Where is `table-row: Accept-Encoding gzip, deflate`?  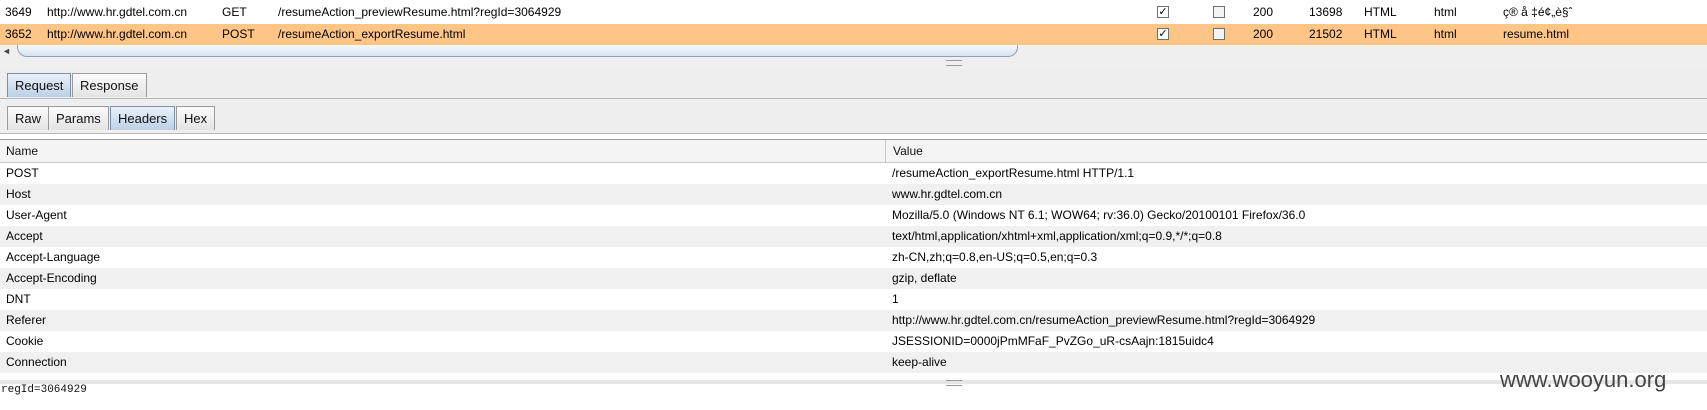 table-row: Accept-Encoding gzip, deflate is located at coordinates (853, 278).